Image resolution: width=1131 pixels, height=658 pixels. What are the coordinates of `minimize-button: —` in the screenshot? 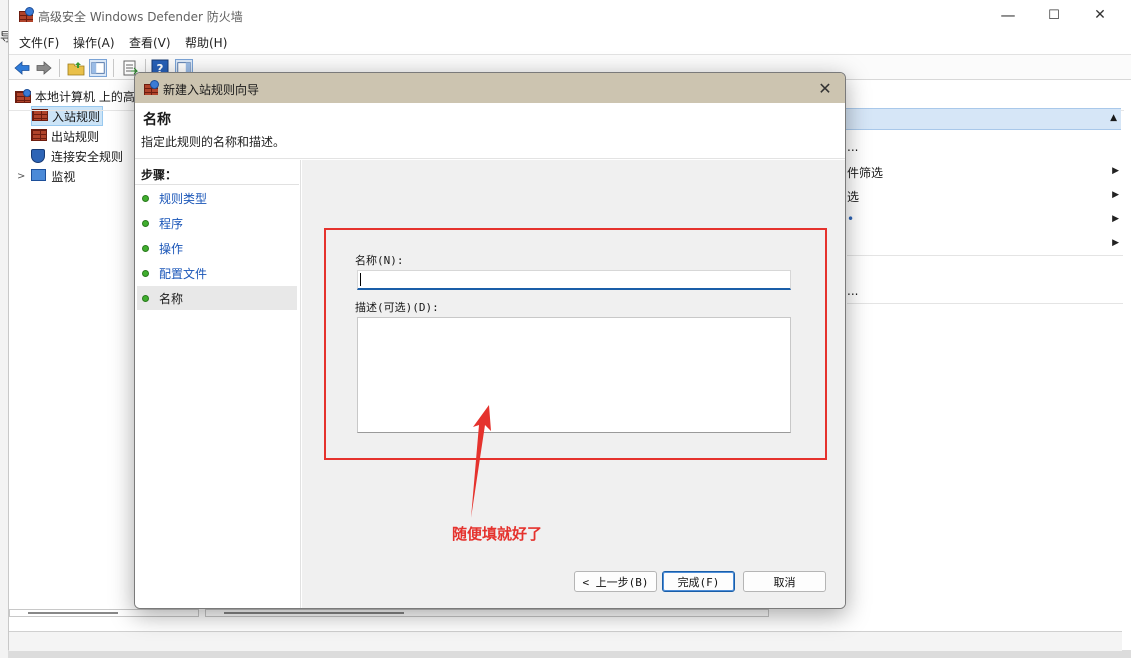 It's located at (1008, 15).